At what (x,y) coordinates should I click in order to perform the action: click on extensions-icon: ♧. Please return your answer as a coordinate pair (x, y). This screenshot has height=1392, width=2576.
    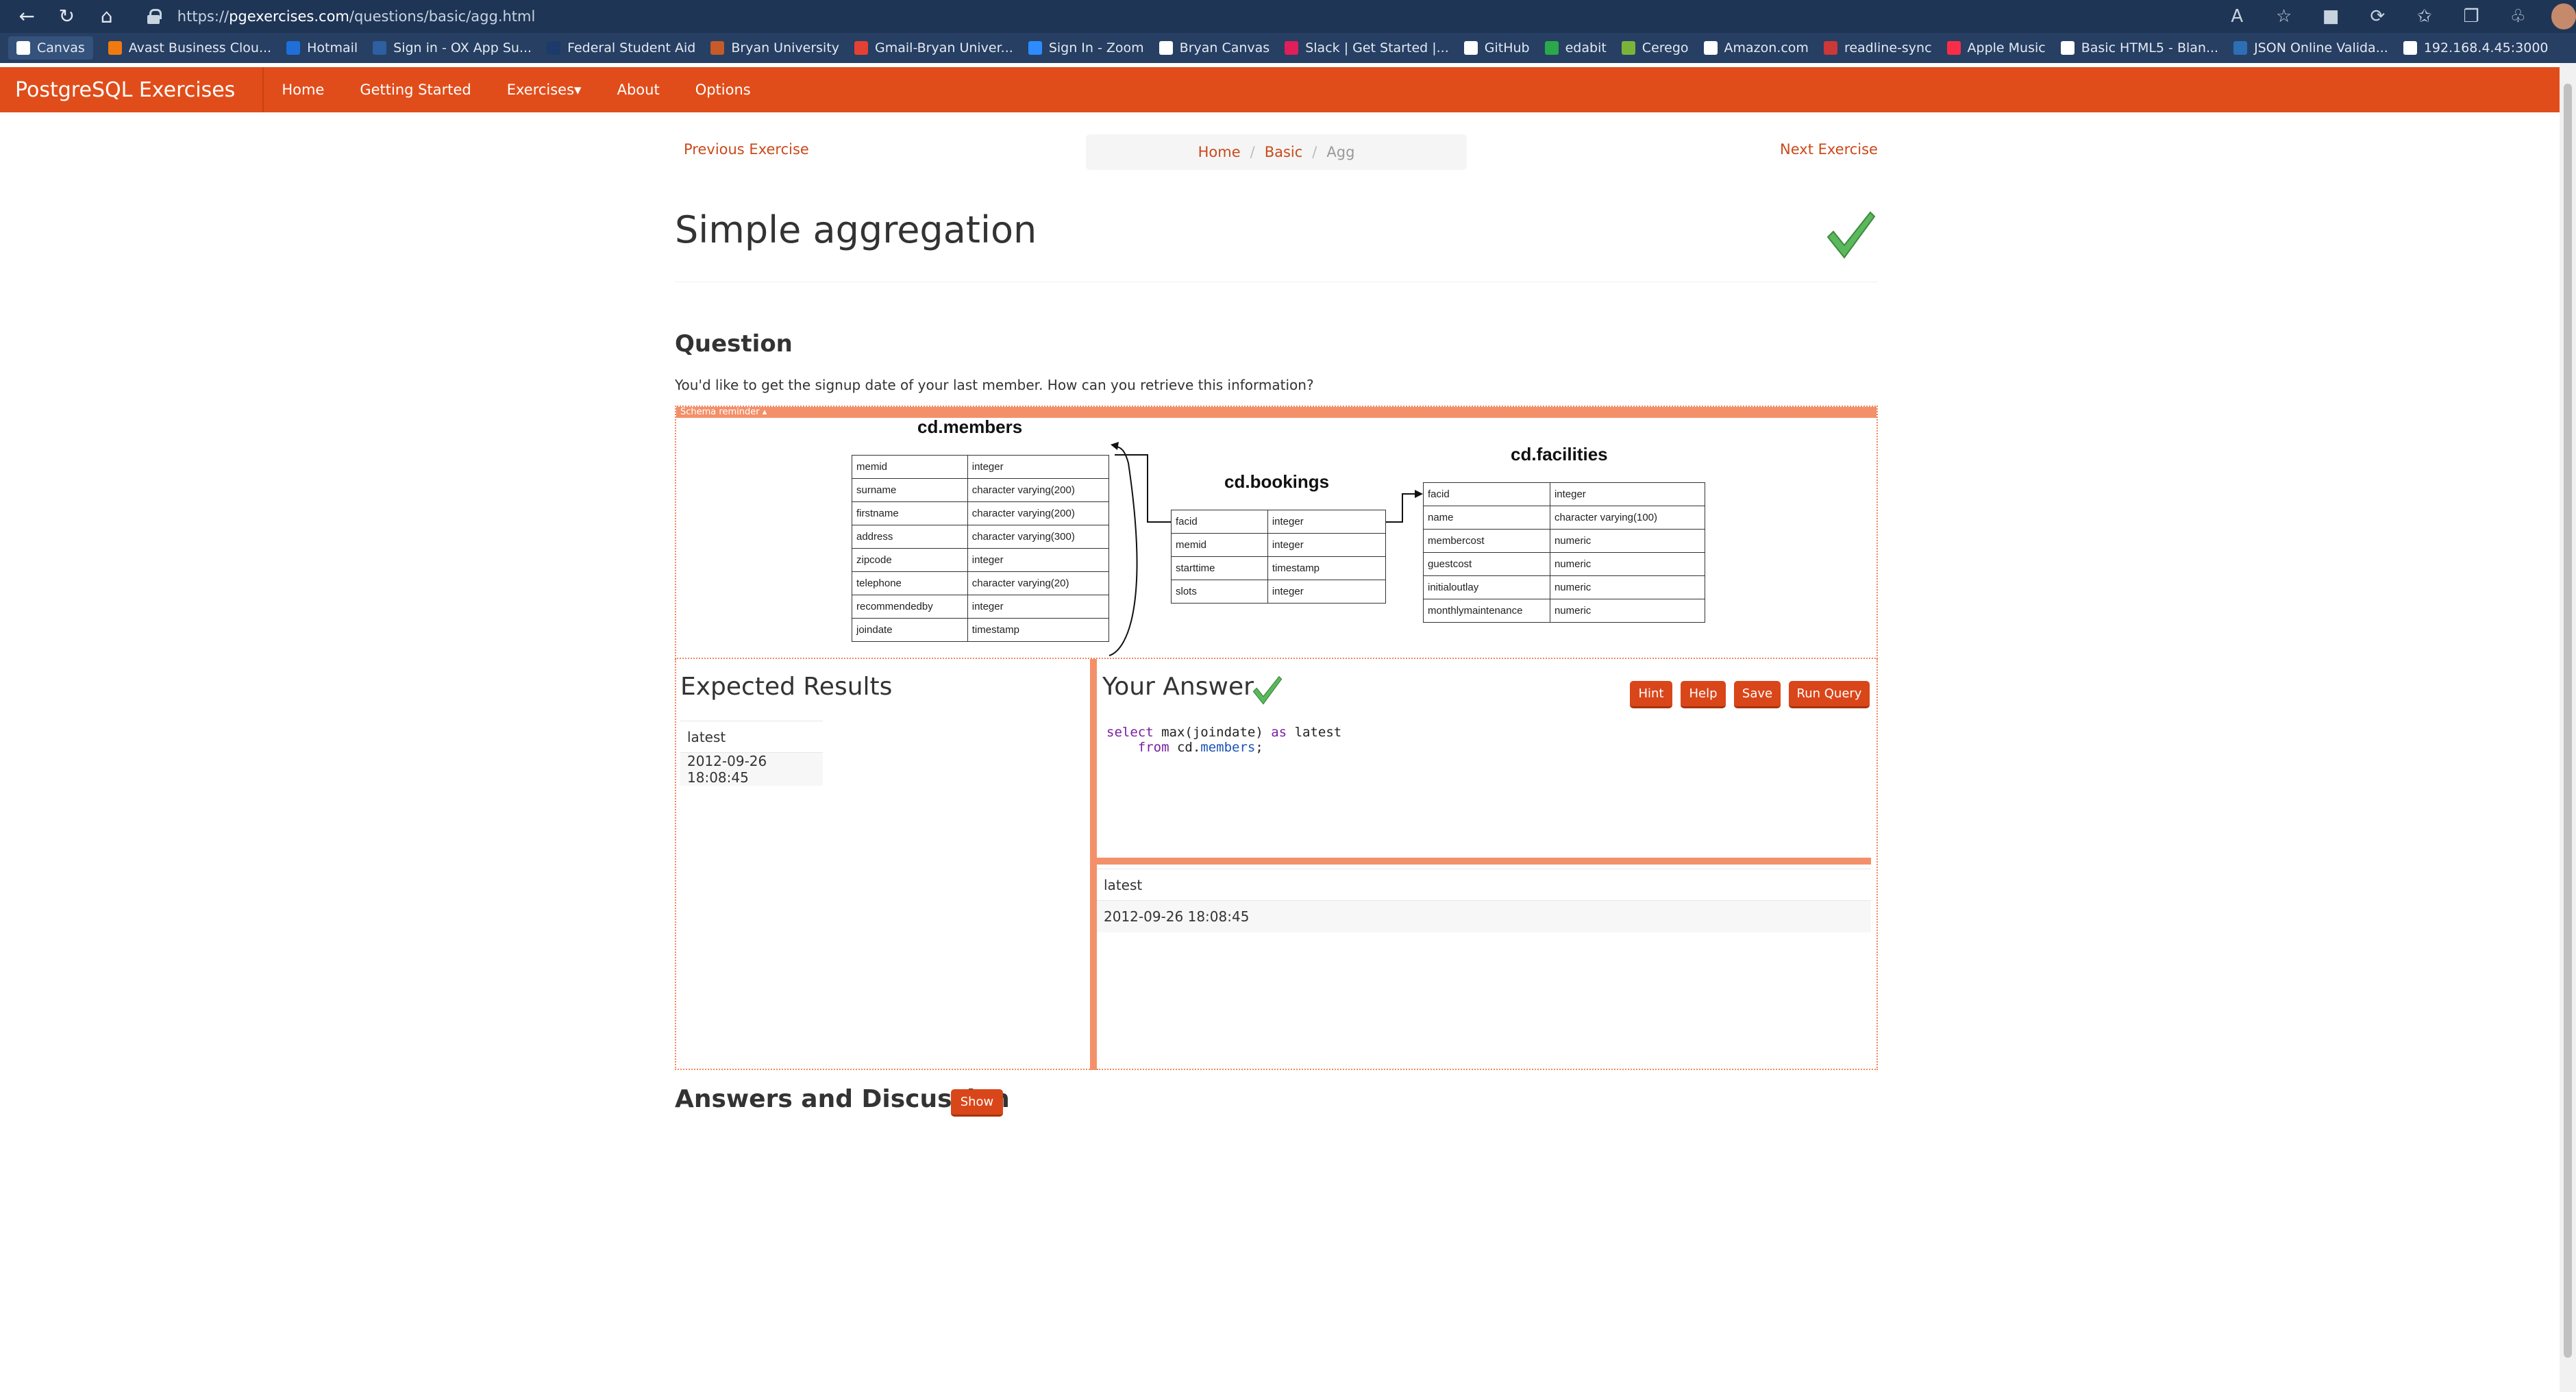
    Looking at the image, I should click on (2517, 16).